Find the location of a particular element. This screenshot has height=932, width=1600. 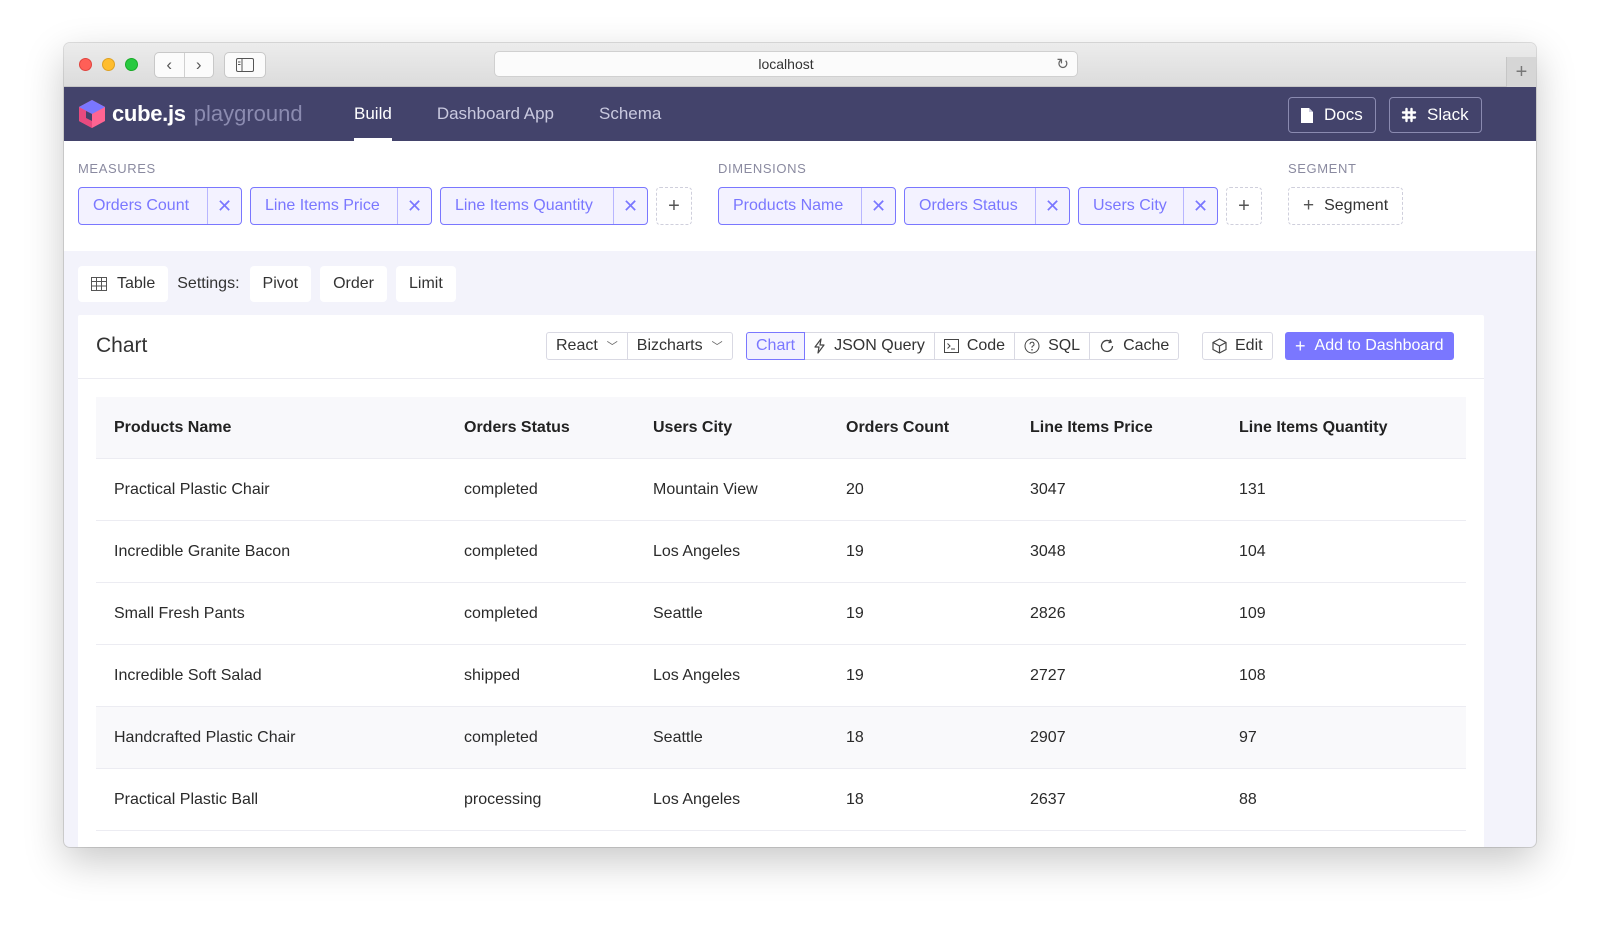

forward-icon: › is located at coordinates (199, 65).